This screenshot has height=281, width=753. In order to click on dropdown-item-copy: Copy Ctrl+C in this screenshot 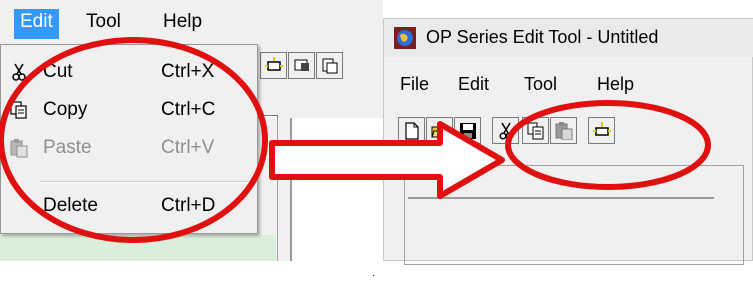, I will do `click(129, 110)`.